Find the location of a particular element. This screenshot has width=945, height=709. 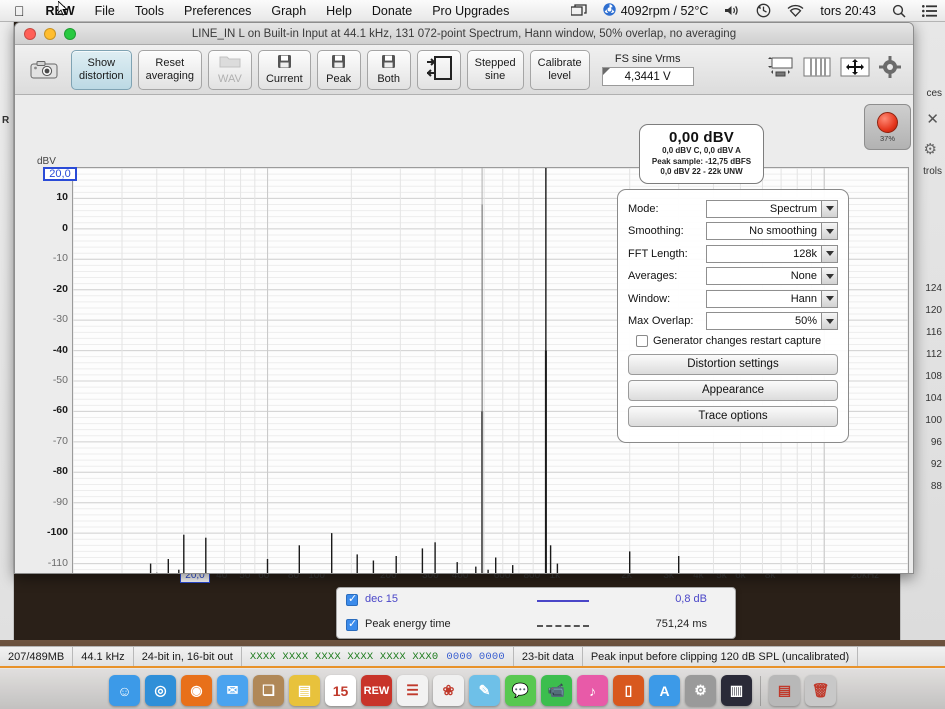

dock-item-messages: 💬 is located at coordinates (520, 690).